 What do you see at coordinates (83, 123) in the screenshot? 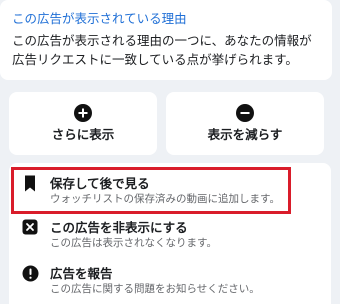
I see `show-more-button: さらに表示` at bounding box center [83, 123].